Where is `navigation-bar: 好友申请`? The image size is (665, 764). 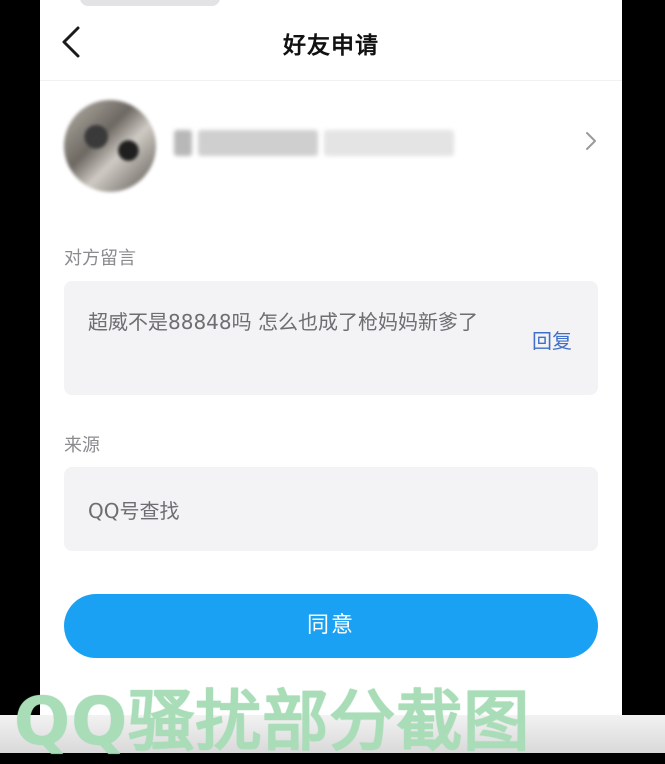 navigation-bar: 好友申请 is located at coordinates (331, 40).